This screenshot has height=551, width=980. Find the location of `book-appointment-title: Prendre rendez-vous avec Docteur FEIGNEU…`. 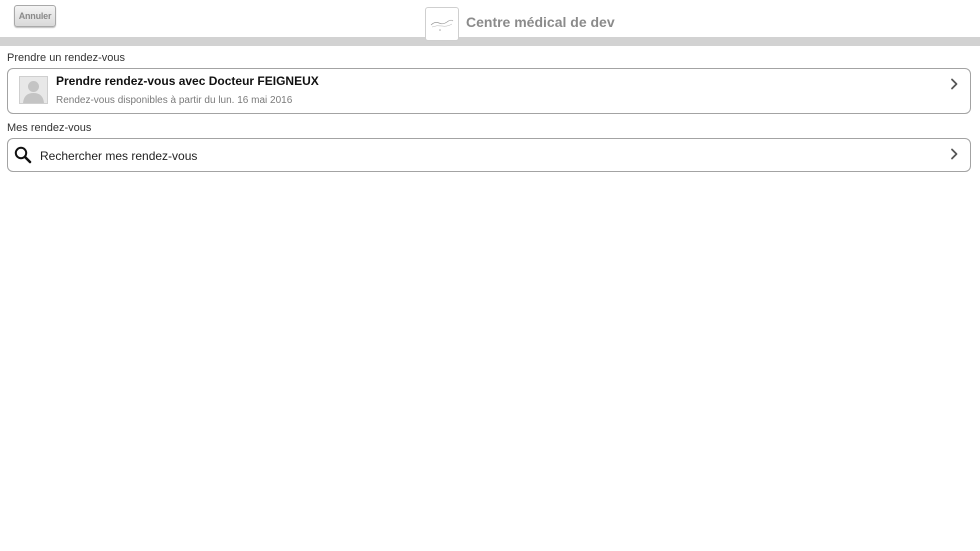

book-appointment-title: Prendre rendez-vous avec Docteur FEIGNEU… is located at coordinates (187, 81).